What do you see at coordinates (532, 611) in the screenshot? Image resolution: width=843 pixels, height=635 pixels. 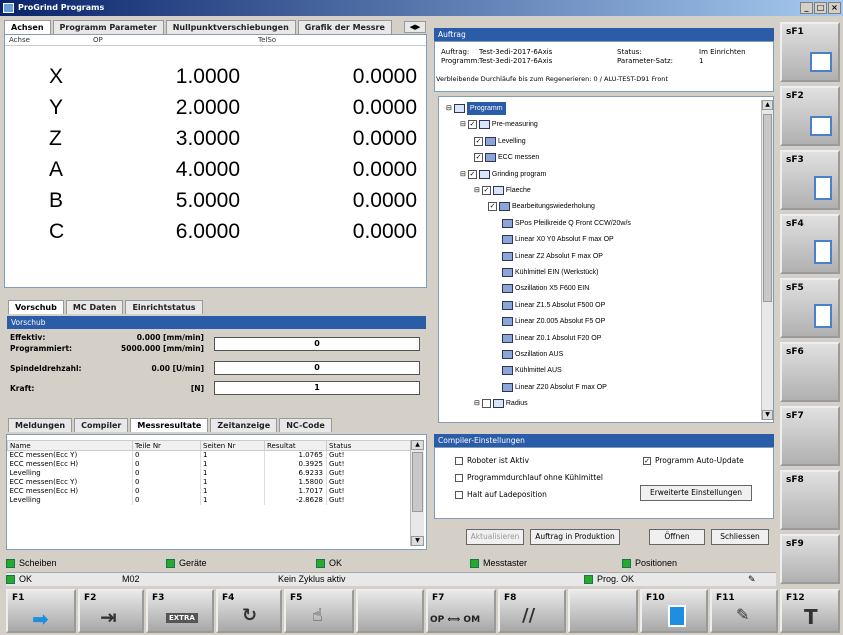 I see `fkey-f8: F8 //` at bounding box center [532, 611].